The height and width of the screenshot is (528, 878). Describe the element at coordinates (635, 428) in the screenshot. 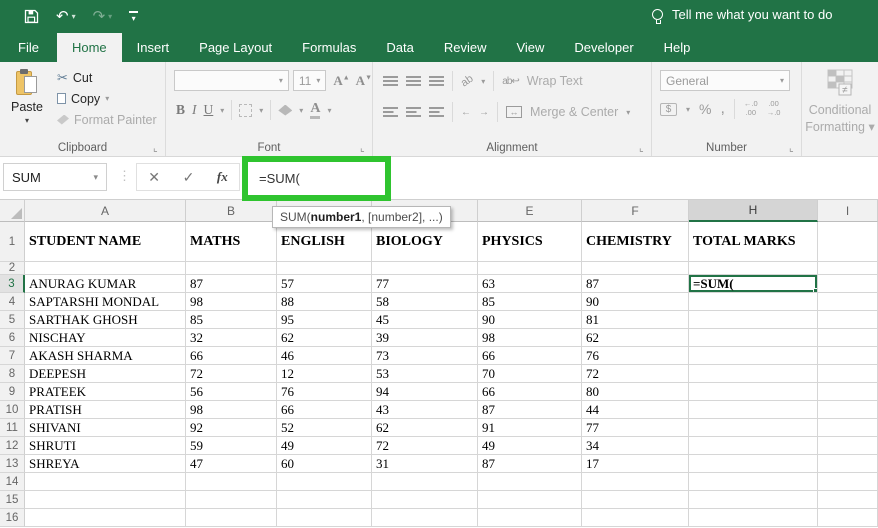

I see `cell-F11: 77` at that location.